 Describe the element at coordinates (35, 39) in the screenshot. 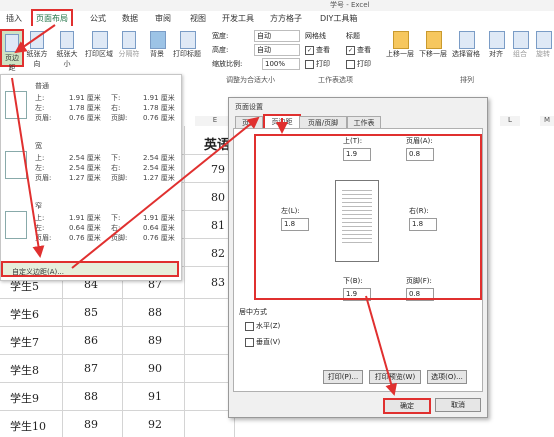

I see `arrow-to-margins` at that location.